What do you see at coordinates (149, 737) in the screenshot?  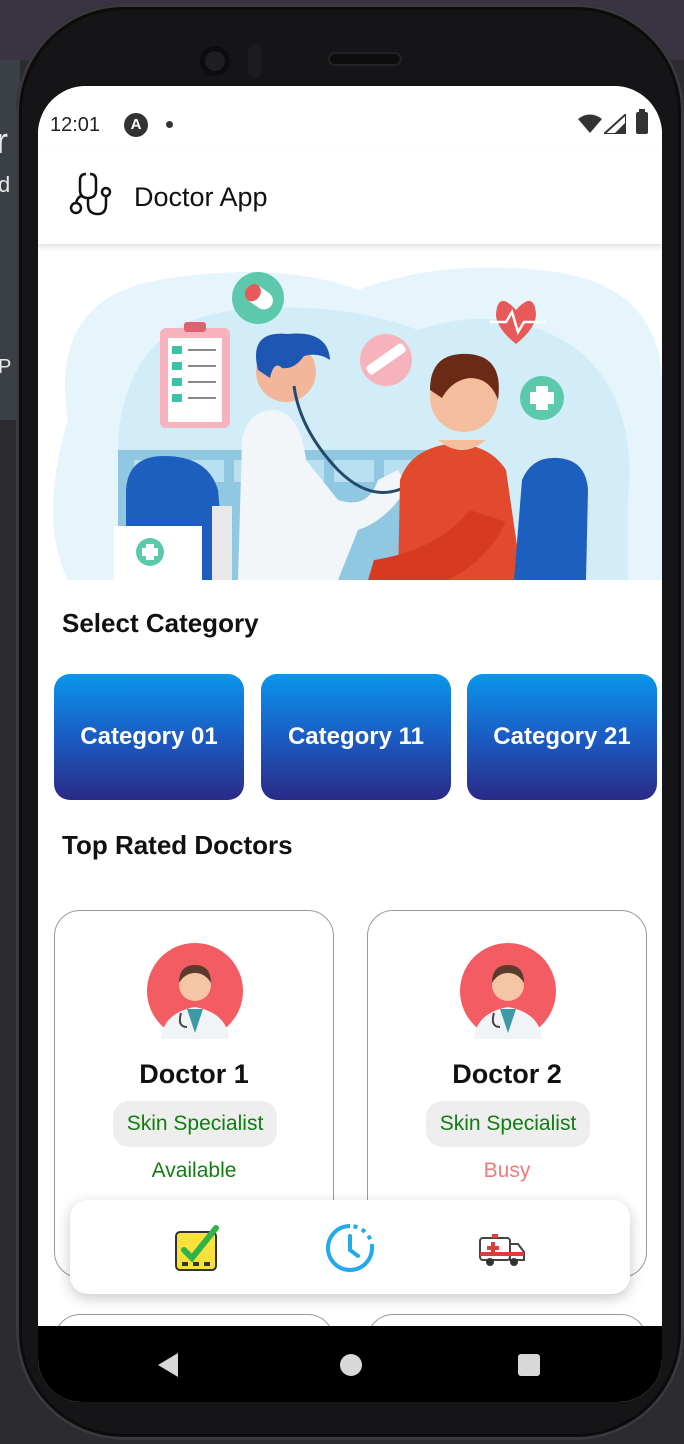 I see `category-card: Category 01` at bounding box center [149, 737].